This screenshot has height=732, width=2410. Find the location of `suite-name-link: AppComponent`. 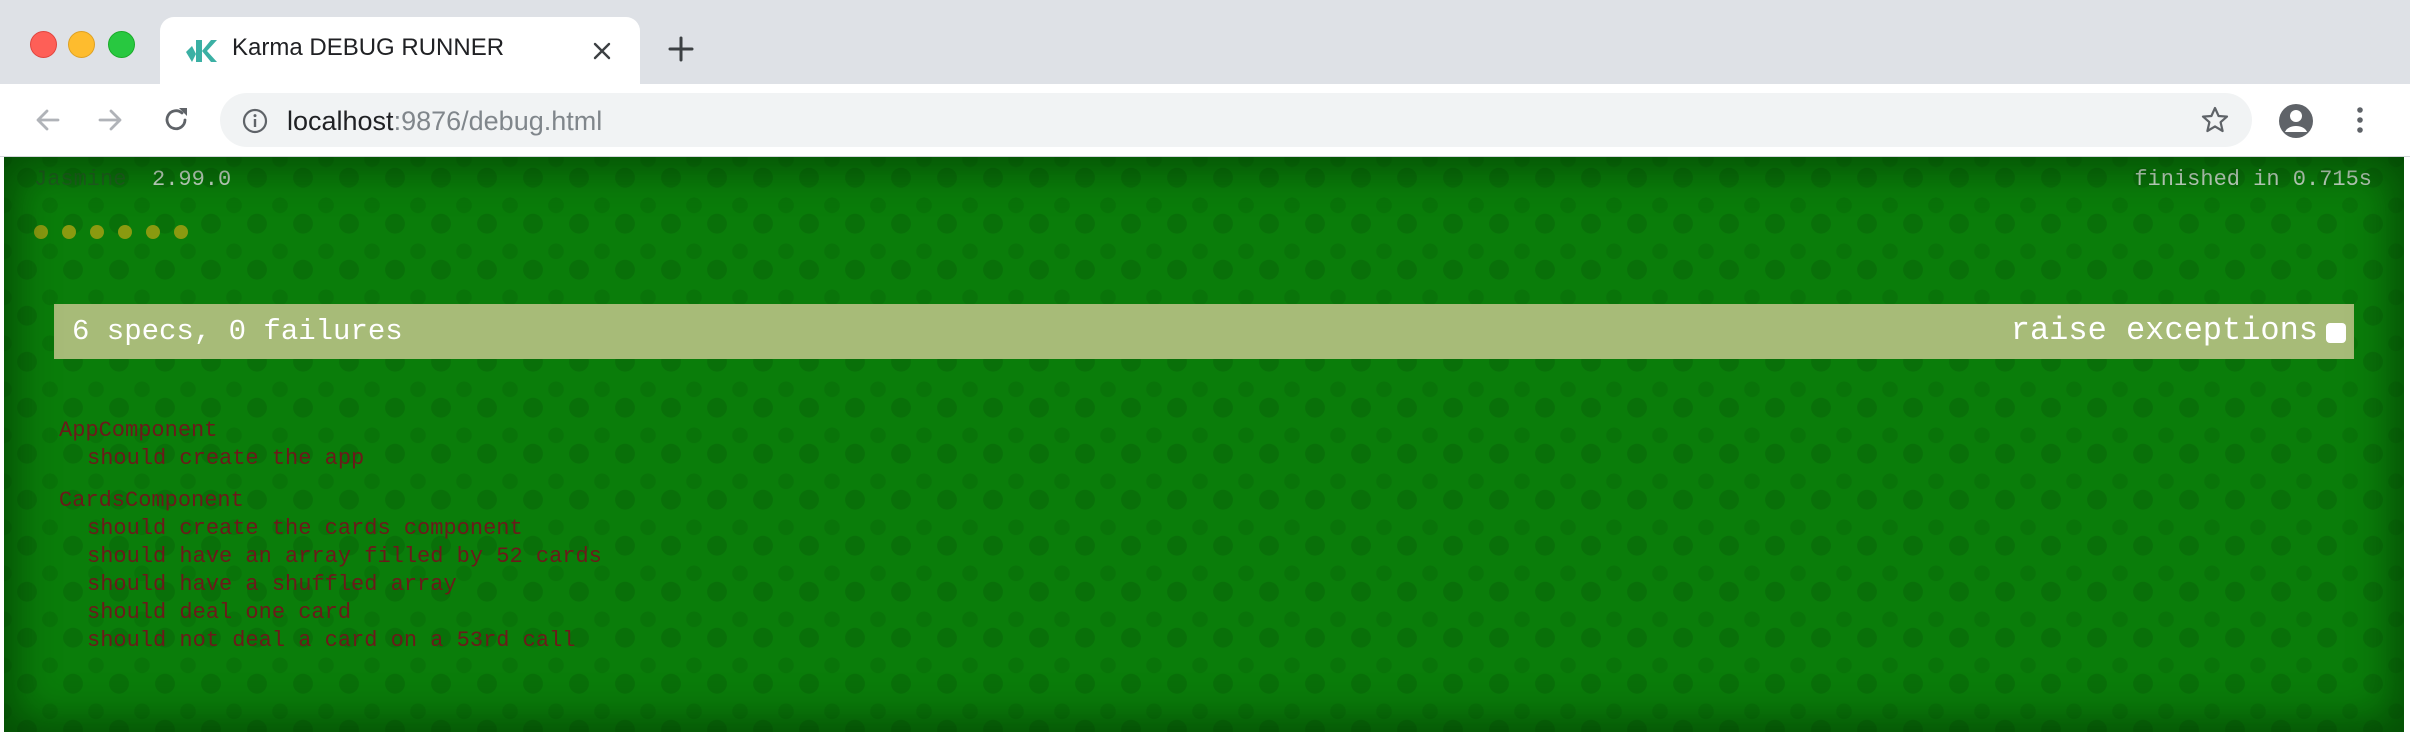

suite-name-link: AppComponent is located at coordinates (330, 431).